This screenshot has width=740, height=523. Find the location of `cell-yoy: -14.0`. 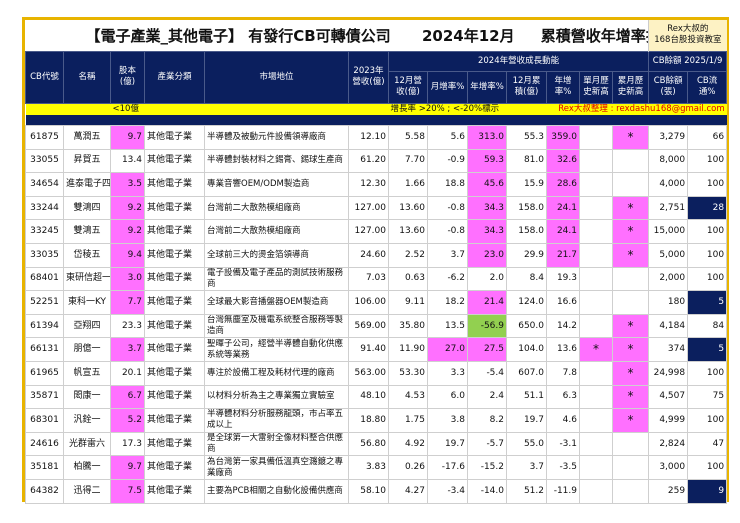

cell-yoy: -14.0 is located at coordinates (487, 491).